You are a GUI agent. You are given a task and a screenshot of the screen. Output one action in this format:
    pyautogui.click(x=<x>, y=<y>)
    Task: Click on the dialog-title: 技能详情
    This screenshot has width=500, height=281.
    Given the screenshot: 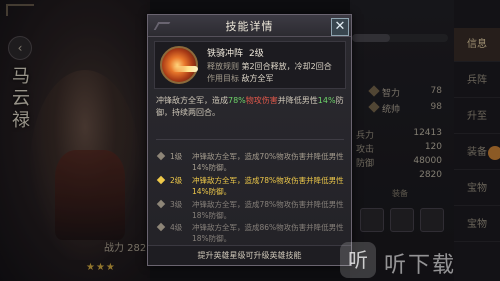 What is the action you would take?
    pyautogui.click(x=249, y=26)
    